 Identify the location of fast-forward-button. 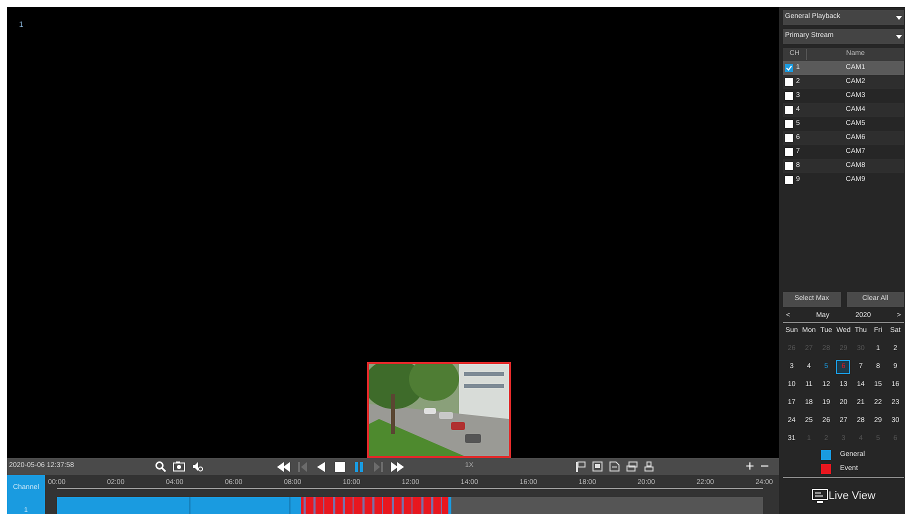
(396, 467).